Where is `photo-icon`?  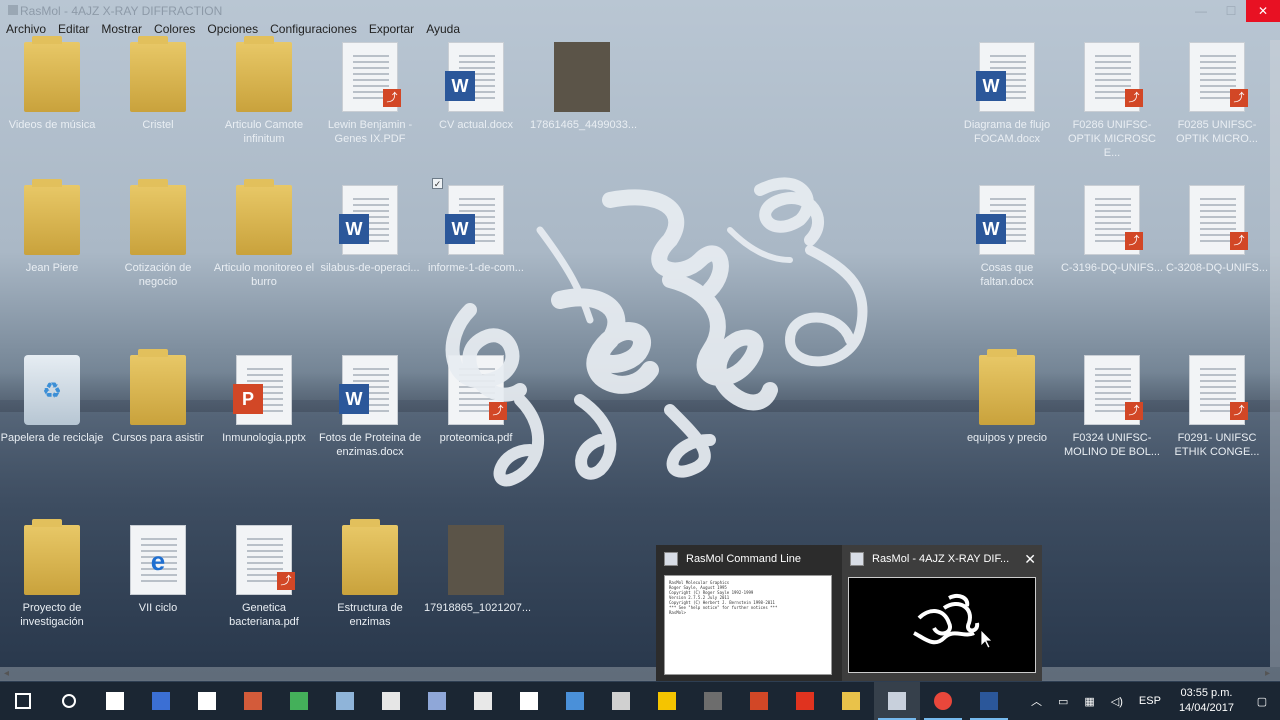 photo-icon is located at coordinates (582, 77).